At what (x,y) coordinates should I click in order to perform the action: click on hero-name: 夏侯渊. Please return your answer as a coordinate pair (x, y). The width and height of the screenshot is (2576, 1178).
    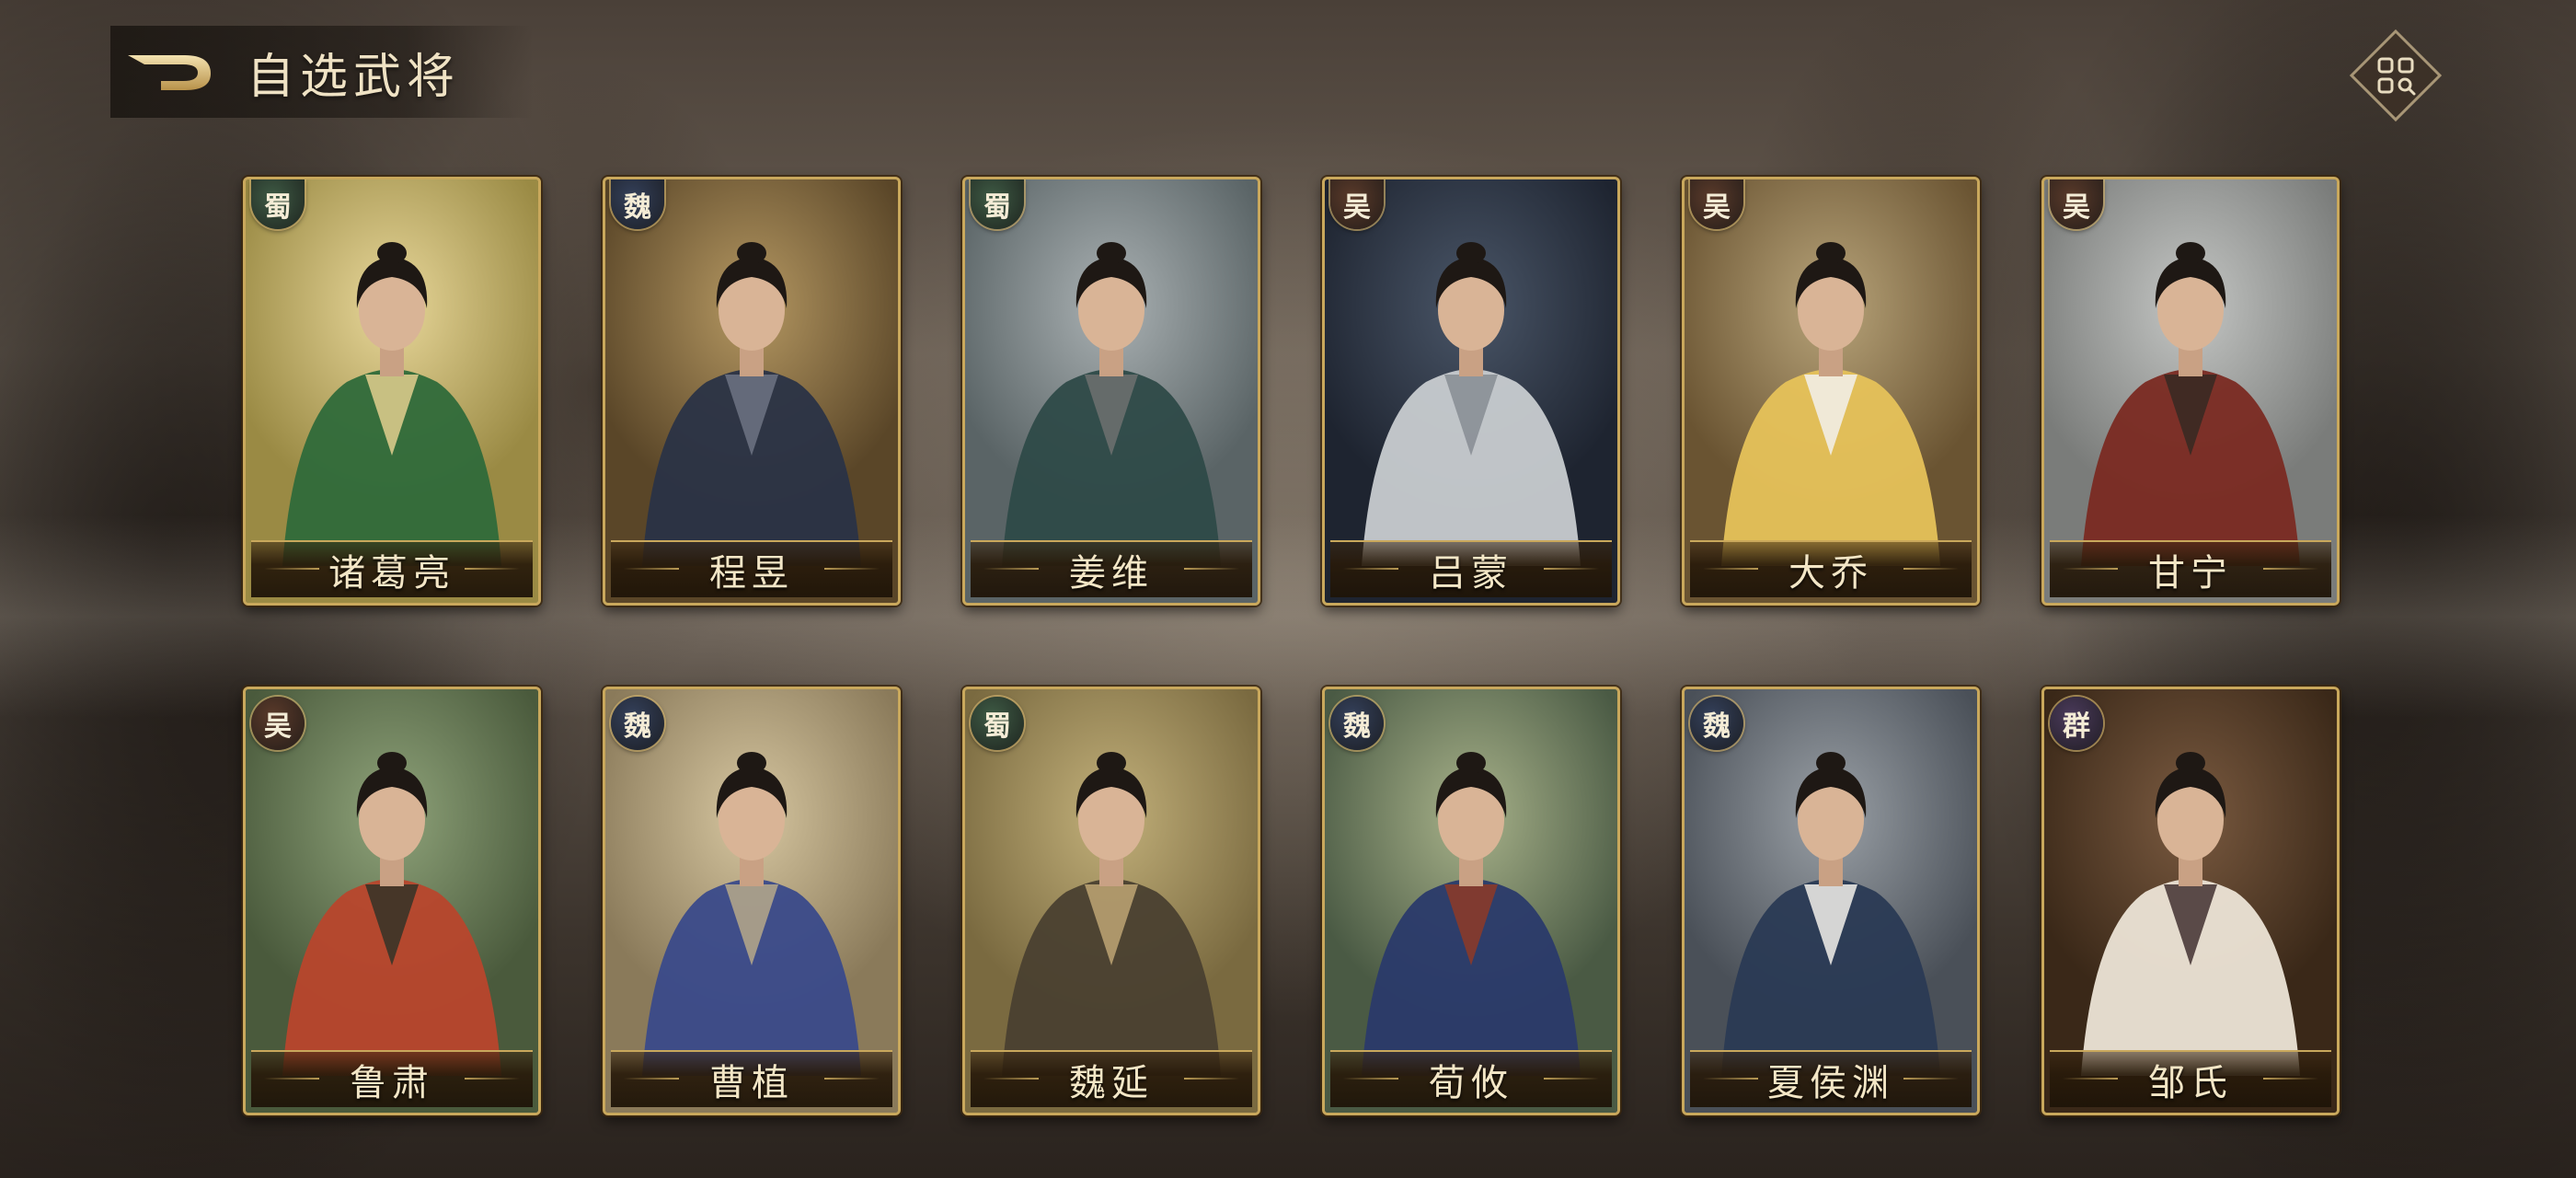
    Looking at the image, I should click on (1830, 1083).